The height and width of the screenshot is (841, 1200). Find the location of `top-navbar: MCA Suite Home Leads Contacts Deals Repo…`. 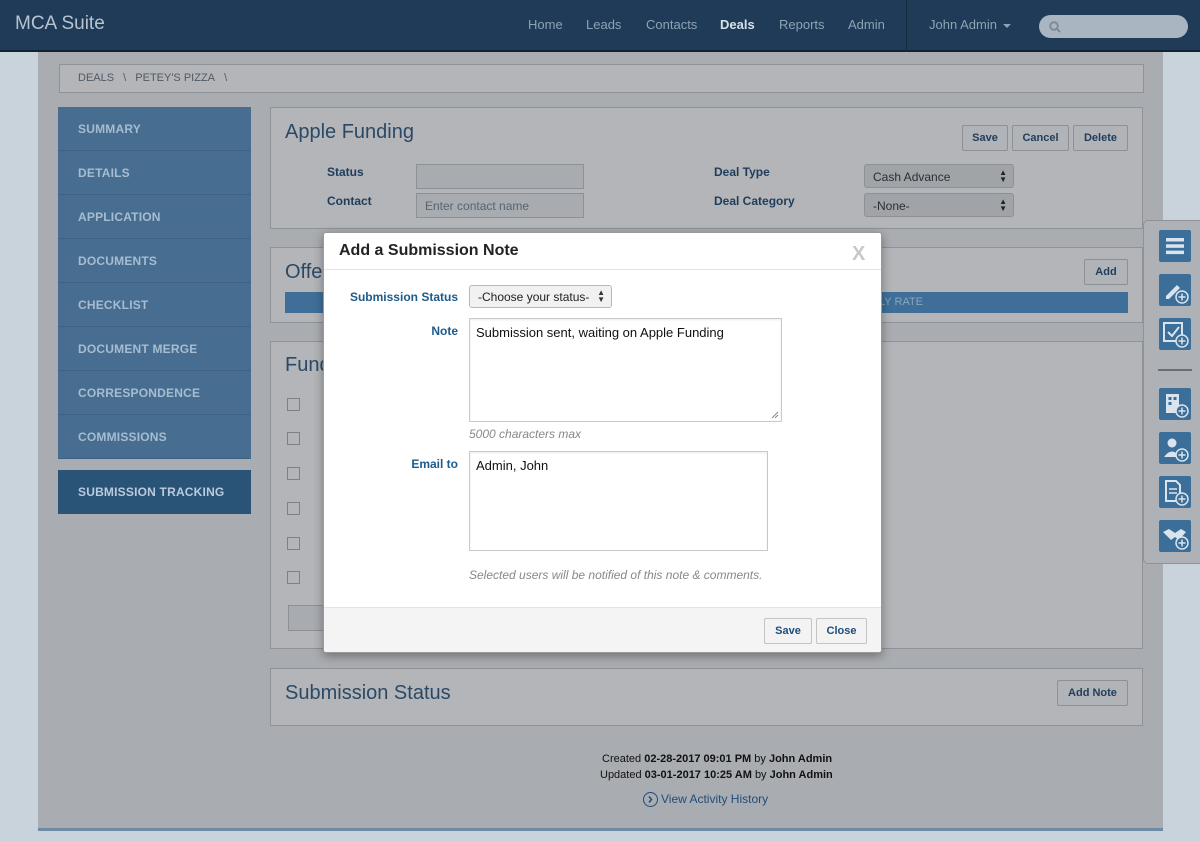

top-navbar: MCA Suite Home Leads Contacts Deals Repo… is located at coordinates (600, 26).